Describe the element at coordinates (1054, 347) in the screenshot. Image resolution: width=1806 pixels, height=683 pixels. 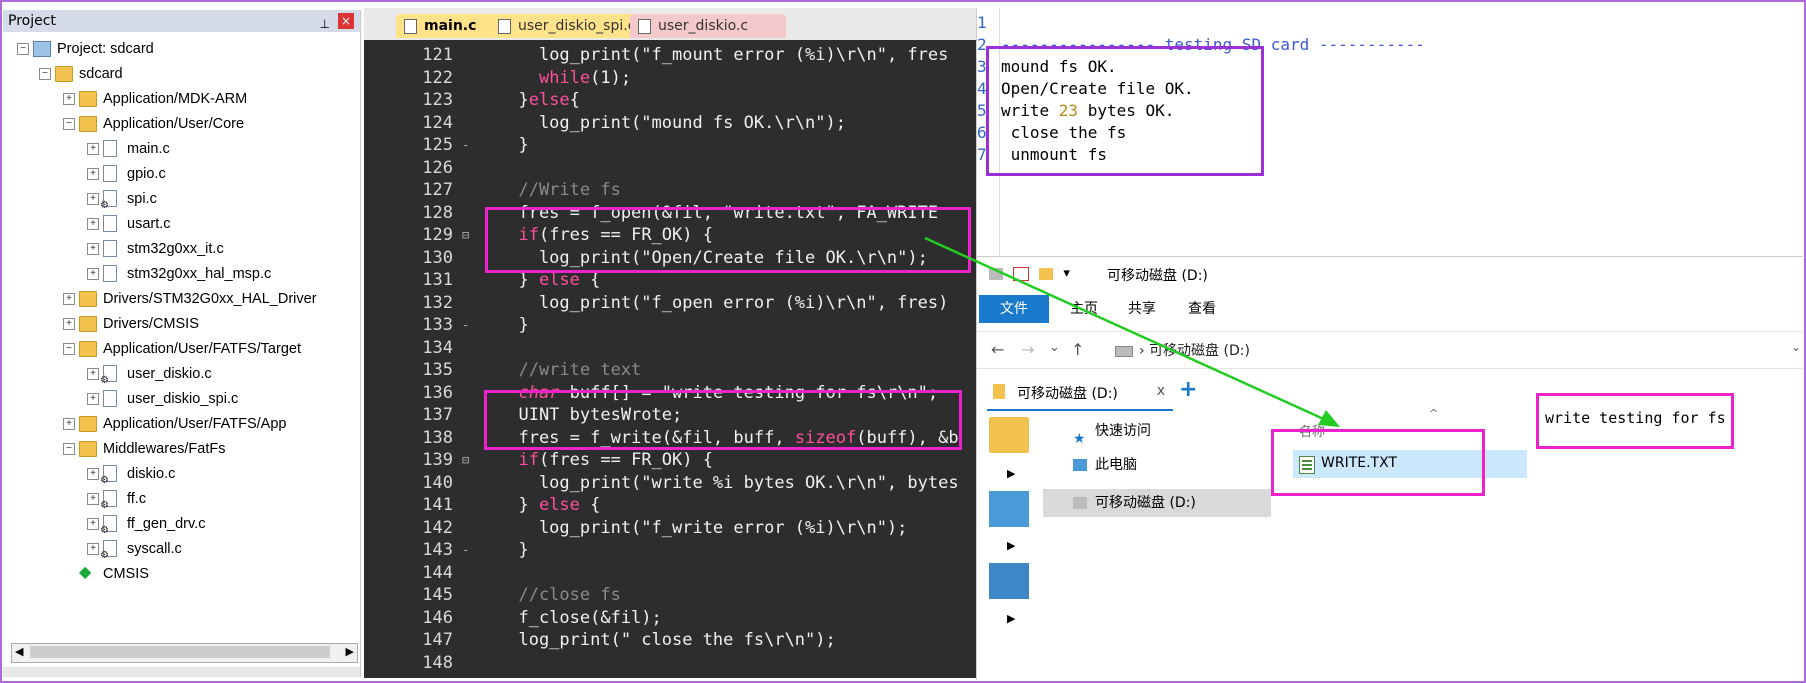
I see `recent-locations-icon: ⌄` at that location.